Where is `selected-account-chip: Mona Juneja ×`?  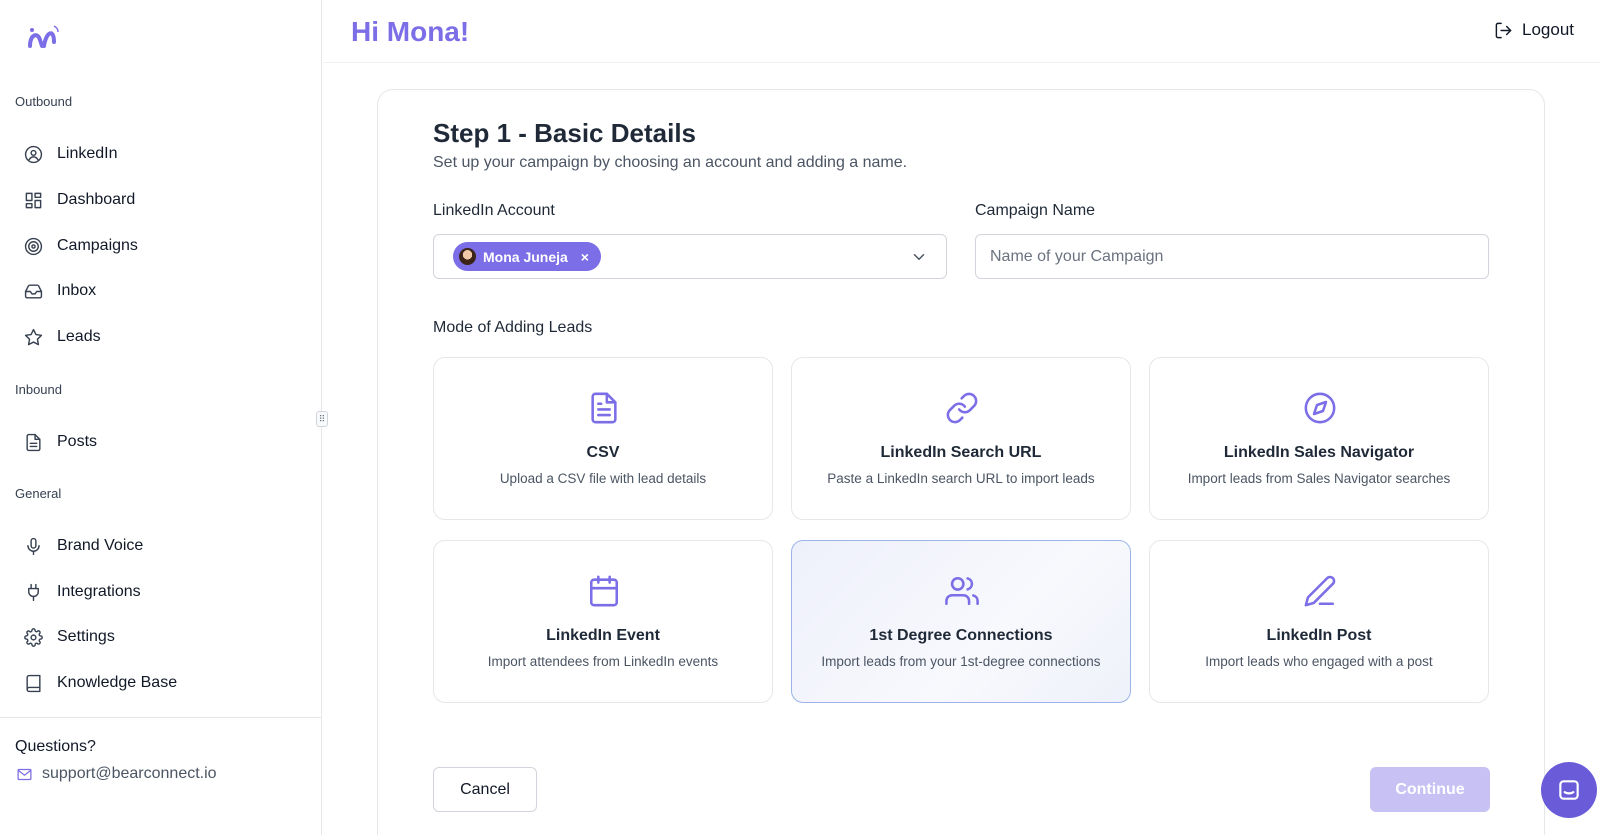 selected-account-chip: Mona Juneja × is located at coordinates (527, 256).